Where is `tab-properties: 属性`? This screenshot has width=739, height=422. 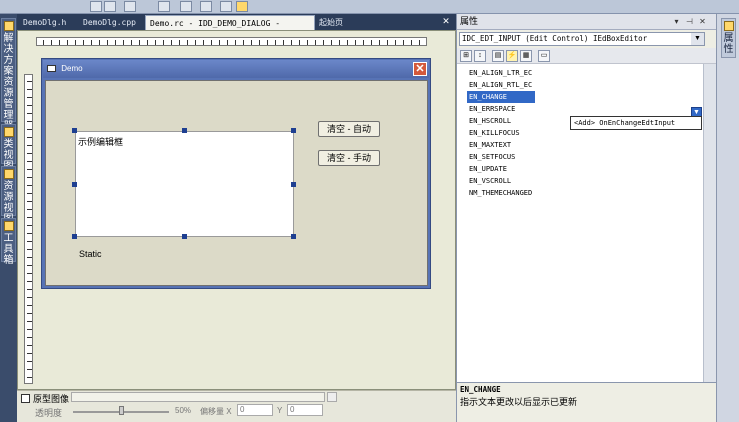 tab-properties: 属性 is located at coordinates (728, 38).